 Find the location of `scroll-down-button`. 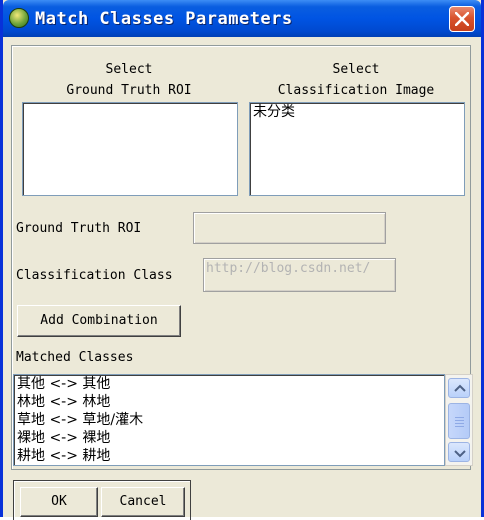

scroll-down-button is located at coordinates (459, 452).